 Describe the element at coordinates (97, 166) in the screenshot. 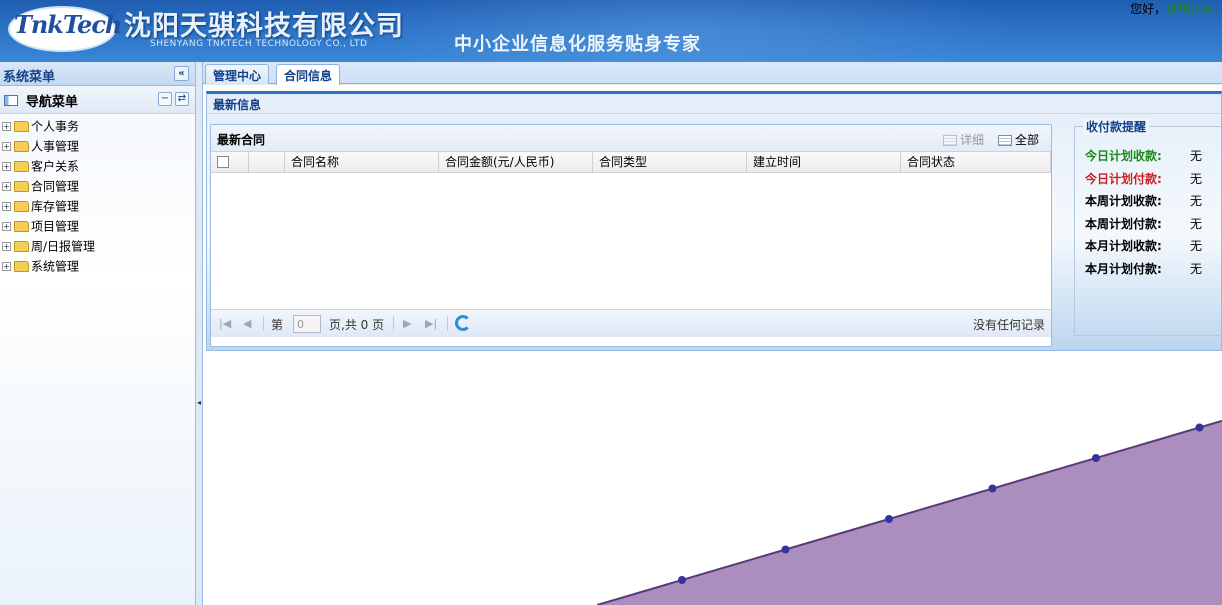

I see `tree-item-crm: + 客户关系` at that location.